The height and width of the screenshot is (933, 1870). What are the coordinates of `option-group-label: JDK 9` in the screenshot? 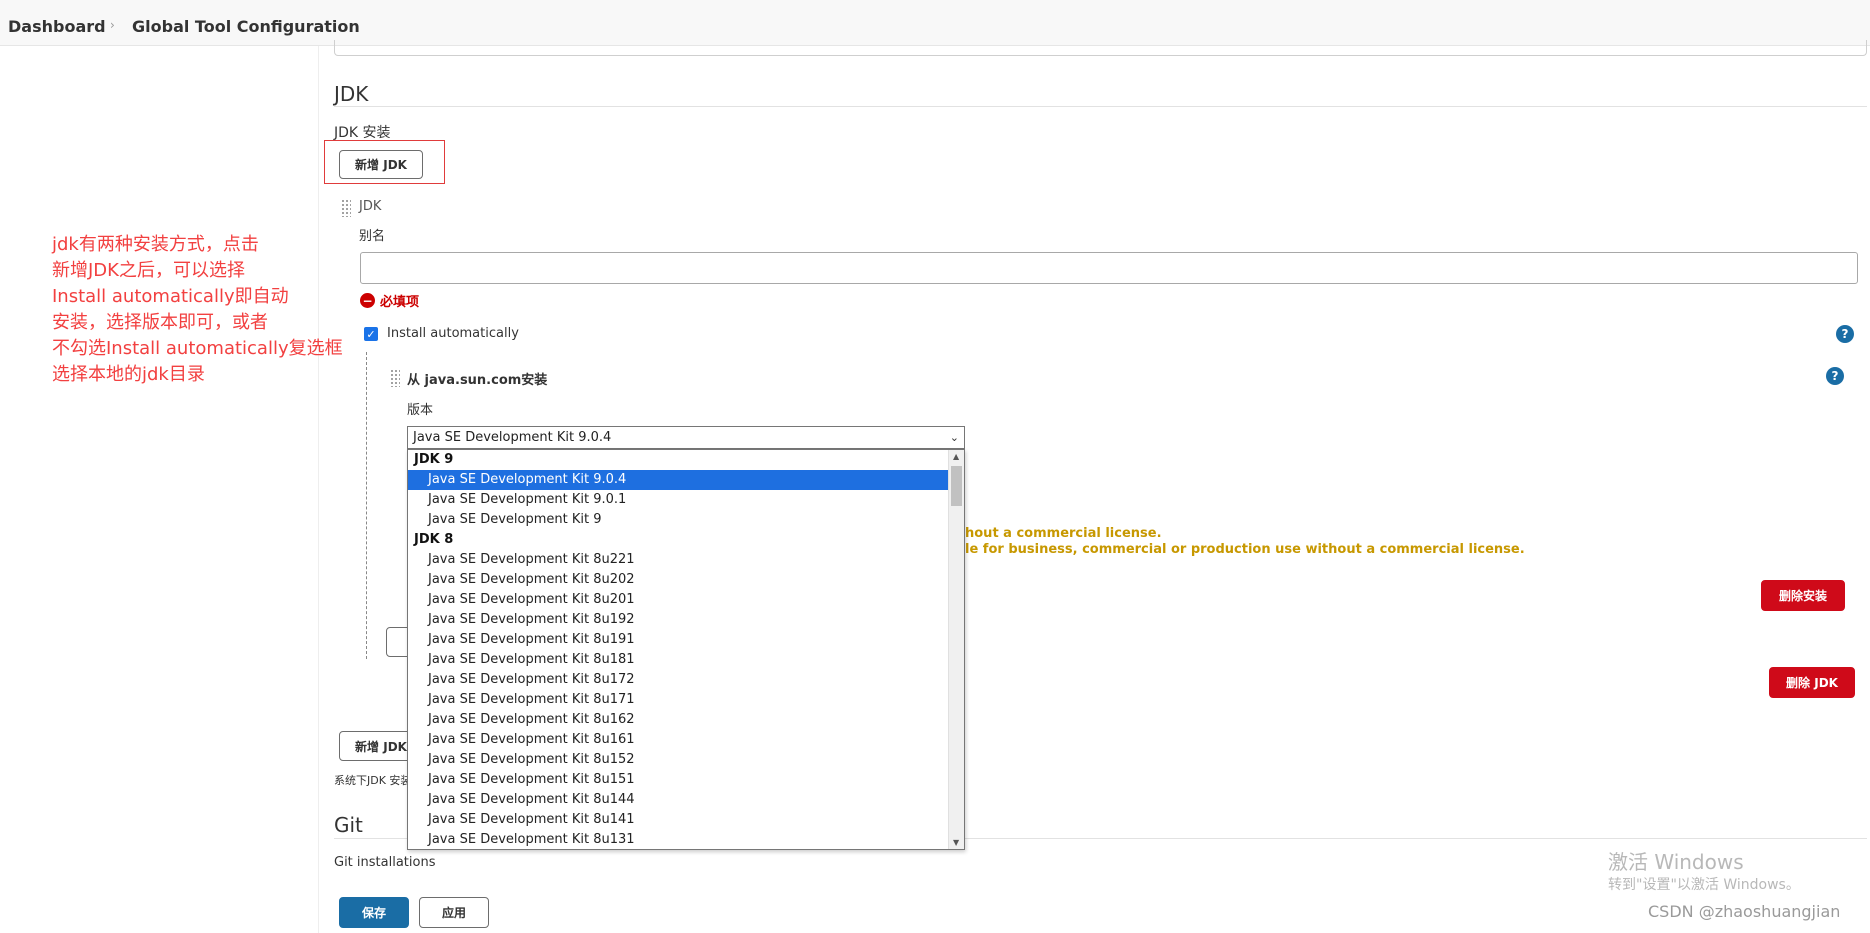 It's located at (434, 459).